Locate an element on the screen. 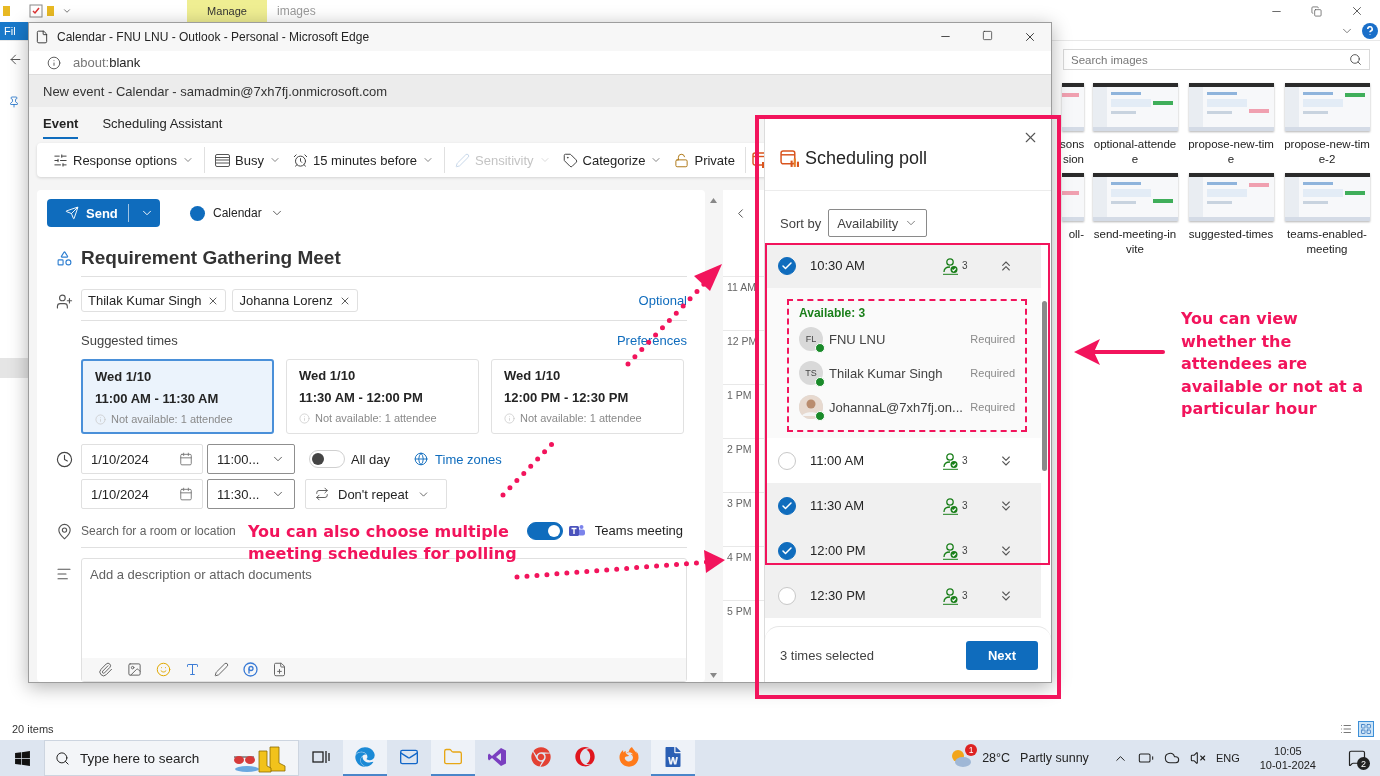 The height and width of the screenshot is (776, 1380). restore-icon is located at coordinates (1316, 11).